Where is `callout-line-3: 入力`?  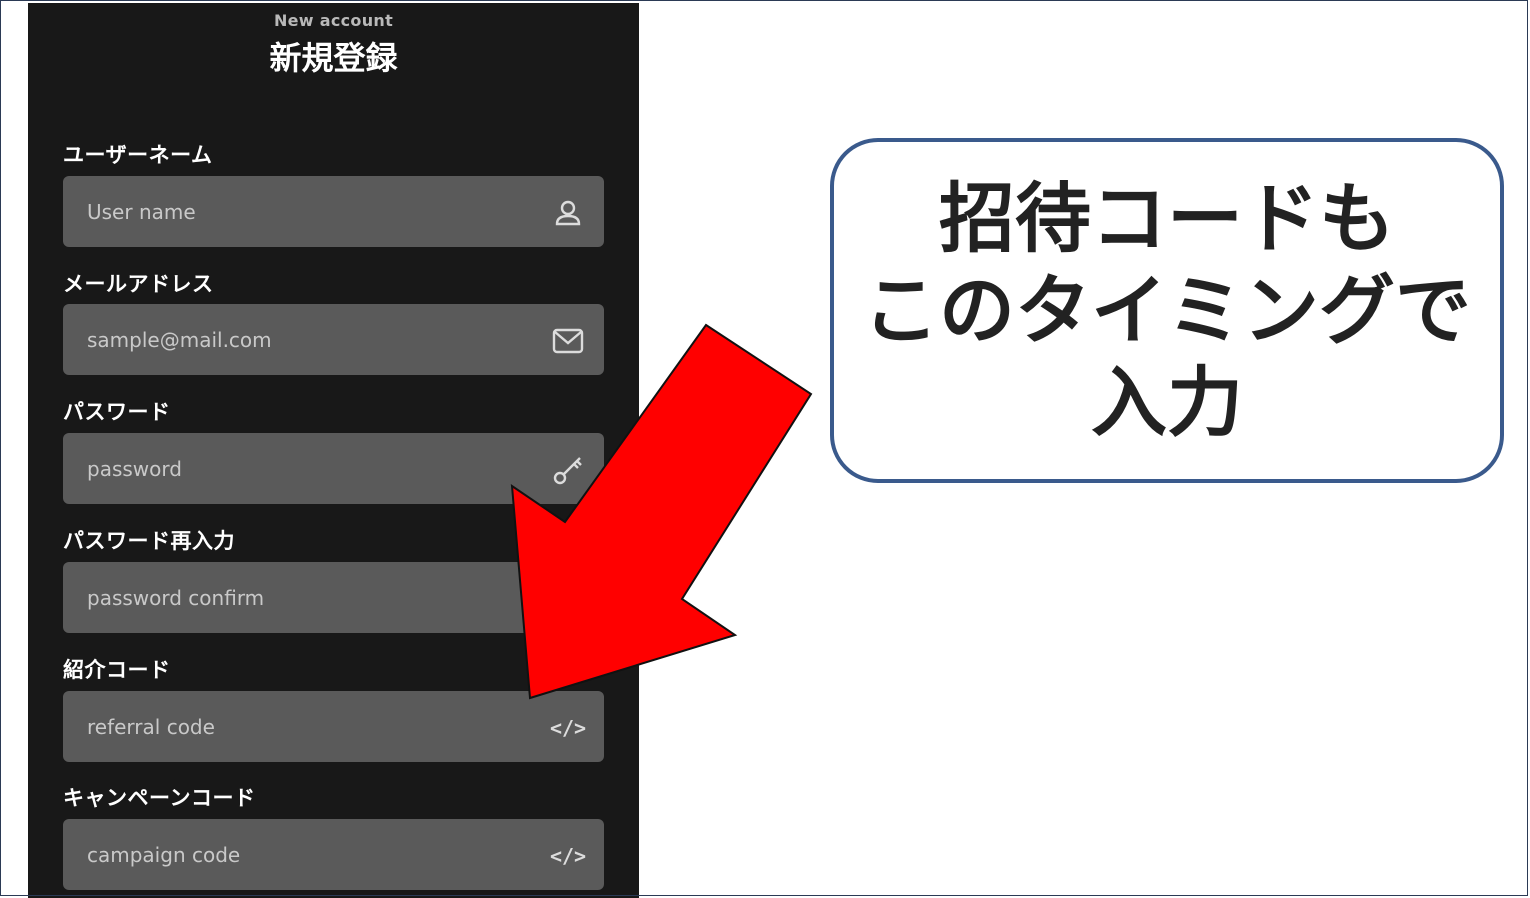
callout-line-3: 入力 is located at coordinates (1167, 402).